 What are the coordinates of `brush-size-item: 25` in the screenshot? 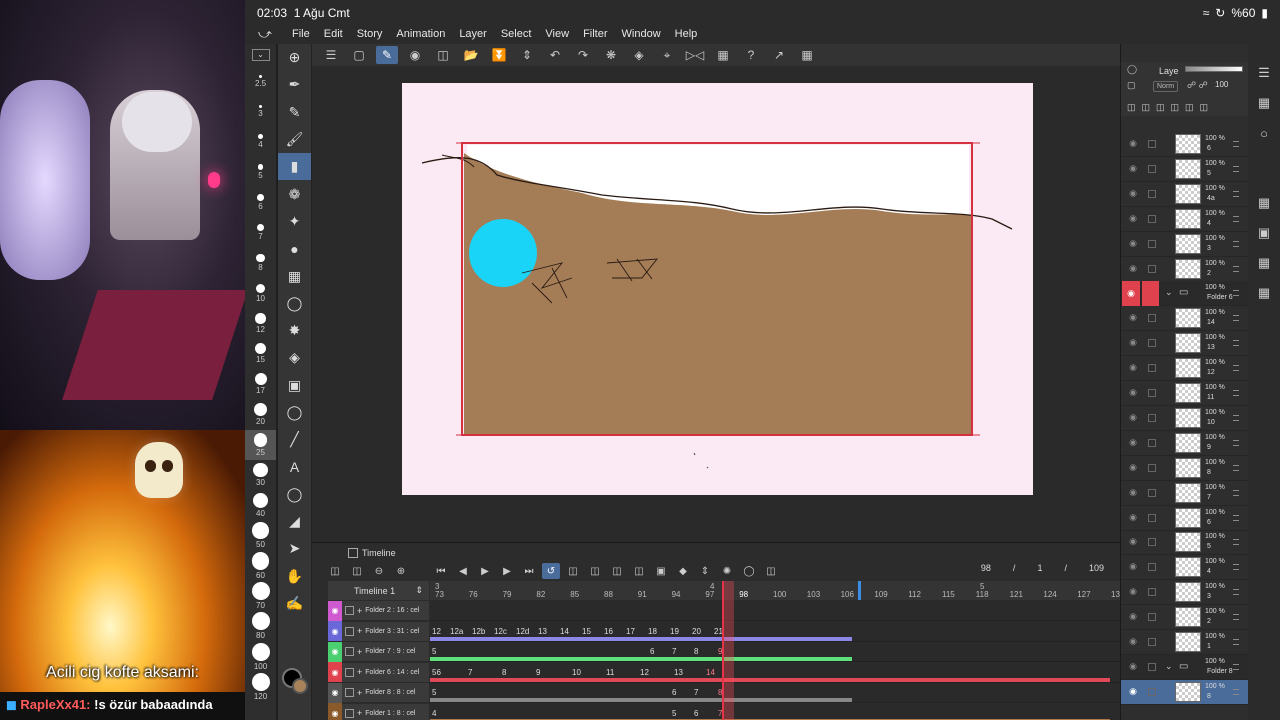 It's located at (260, 444).